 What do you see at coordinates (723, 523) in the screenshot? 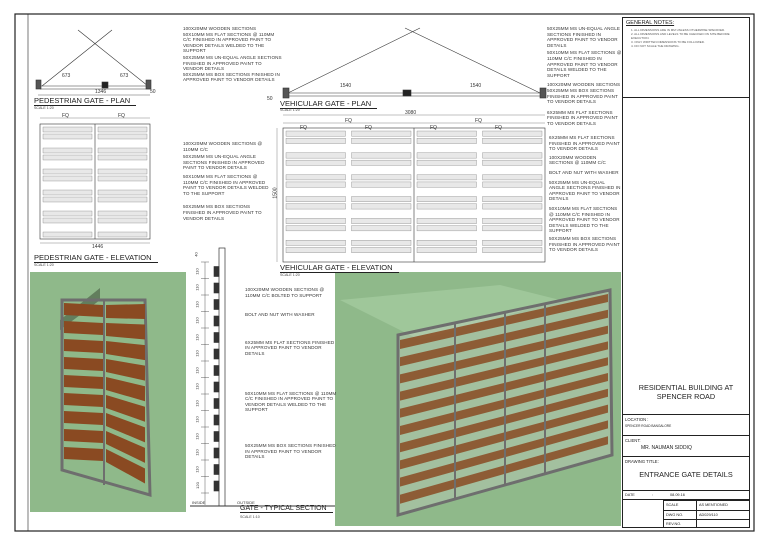
I see `rev-no-value` at bounding box center [723, 523].